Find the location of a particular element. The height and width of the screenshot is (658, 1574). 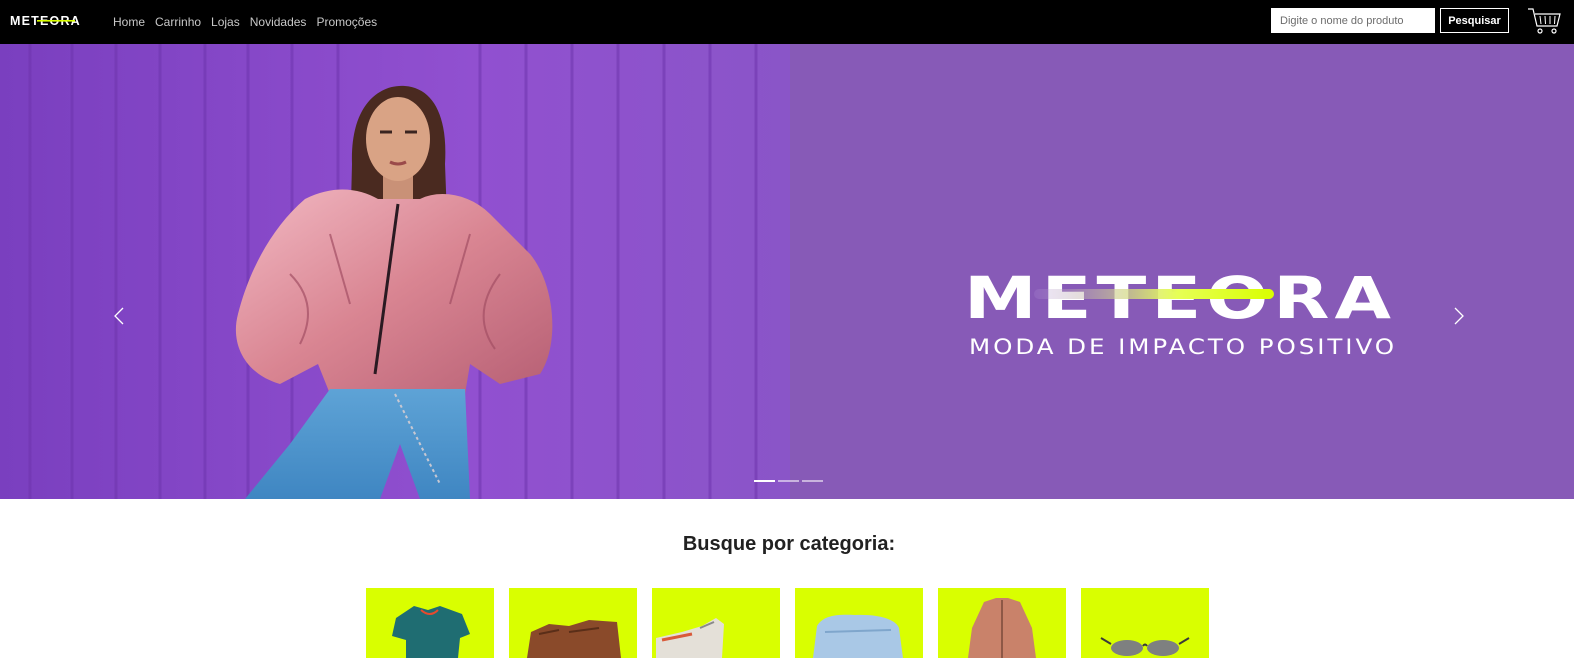

logo: METEORA is located at coordinates (53, 21).